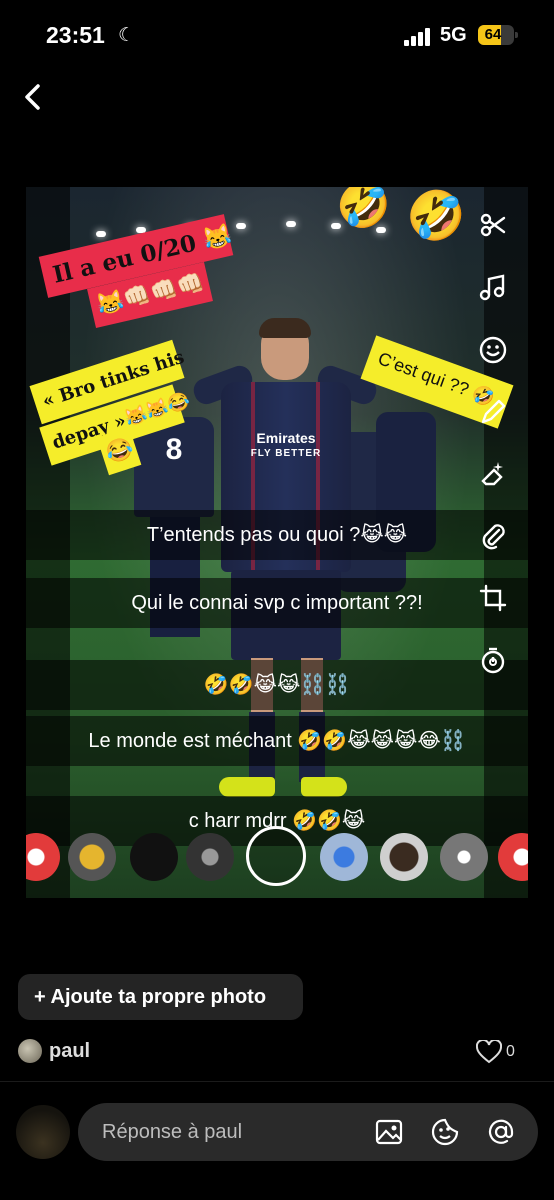 The width and height of the screenshot is (554, 1200). What do you see at coordinates (70, 1051) in the screenshot?
I see `author-name: paul` at bounding box center [70, 1051].